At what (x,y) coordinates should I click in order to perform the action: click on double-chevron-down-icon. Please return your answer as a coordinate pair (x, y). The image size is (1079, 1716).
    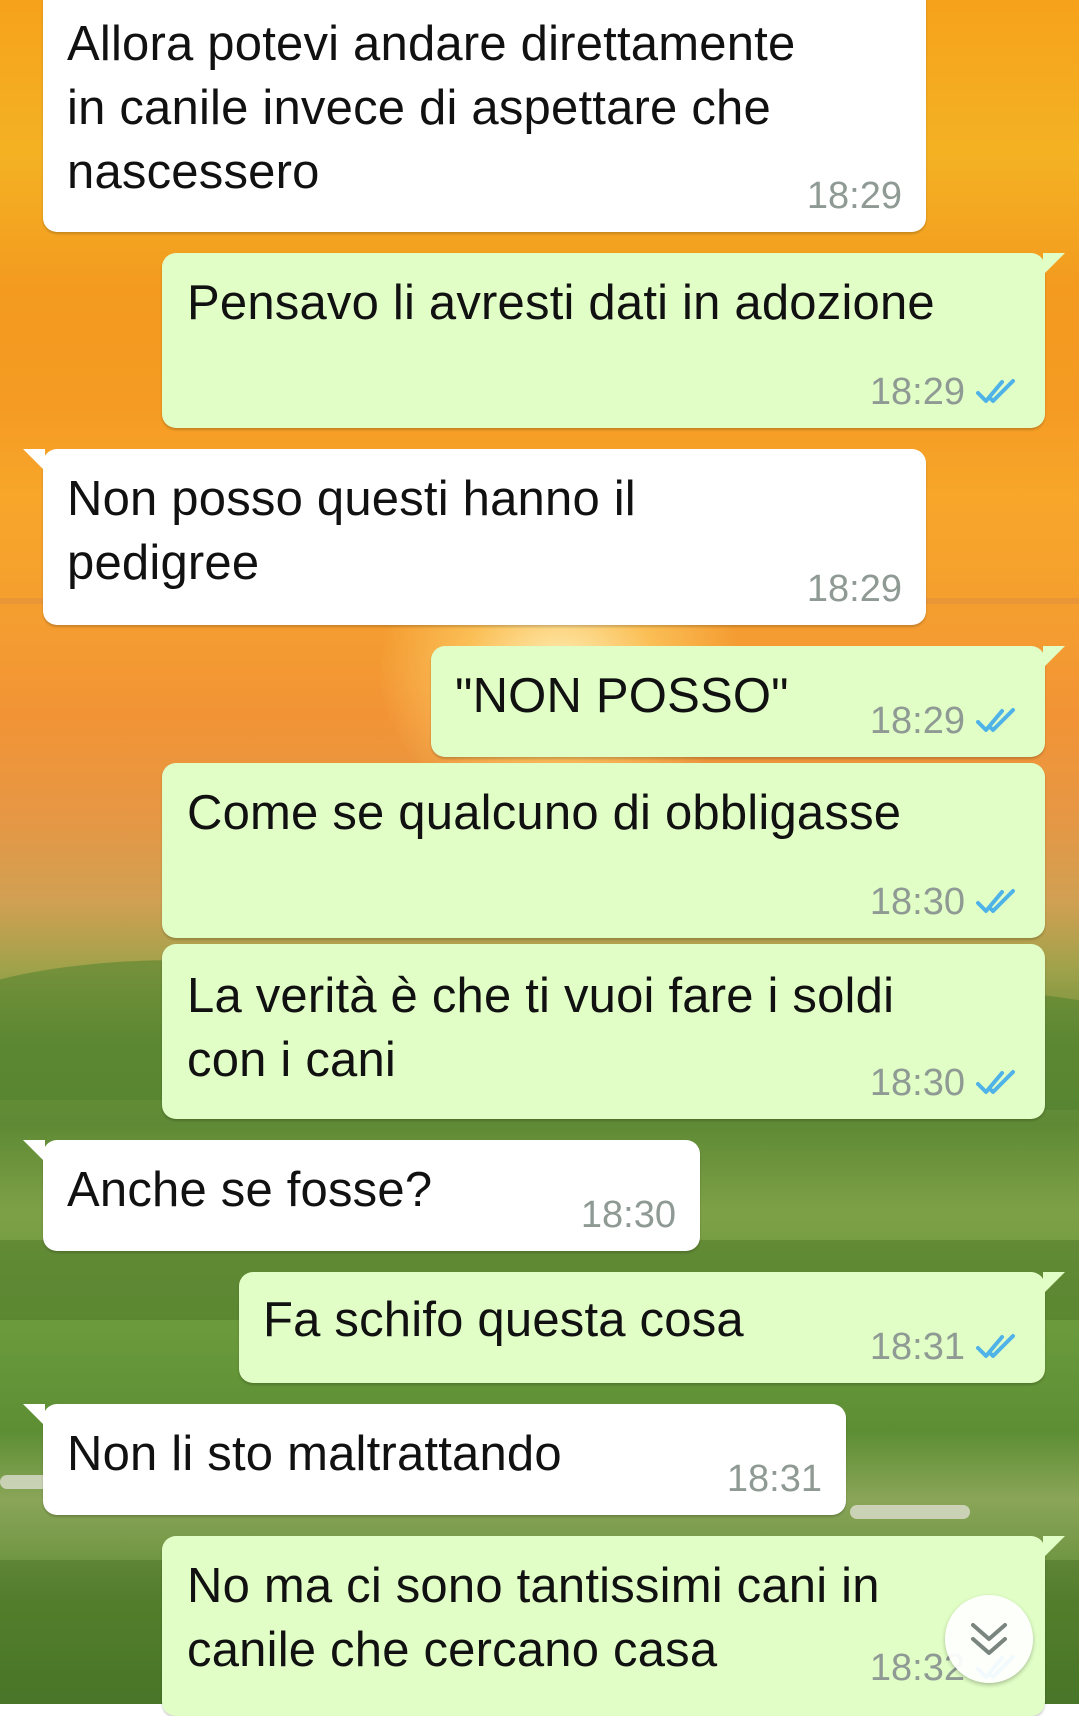
    Looking at the image, I should click on (989, 1639).